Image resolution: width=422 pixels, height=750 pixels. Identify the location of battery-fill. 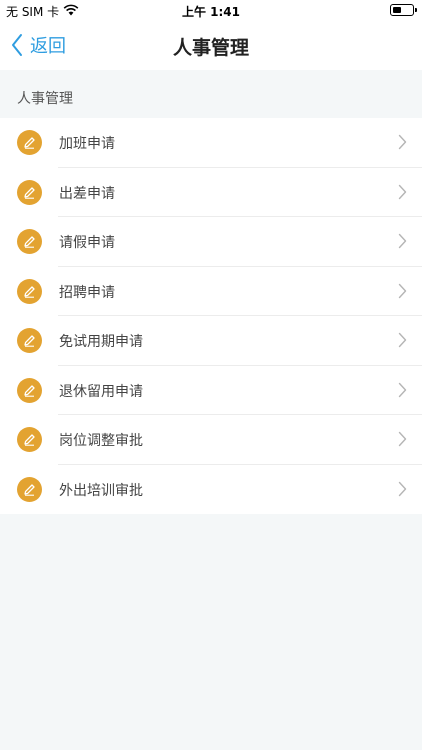
(397, 10).